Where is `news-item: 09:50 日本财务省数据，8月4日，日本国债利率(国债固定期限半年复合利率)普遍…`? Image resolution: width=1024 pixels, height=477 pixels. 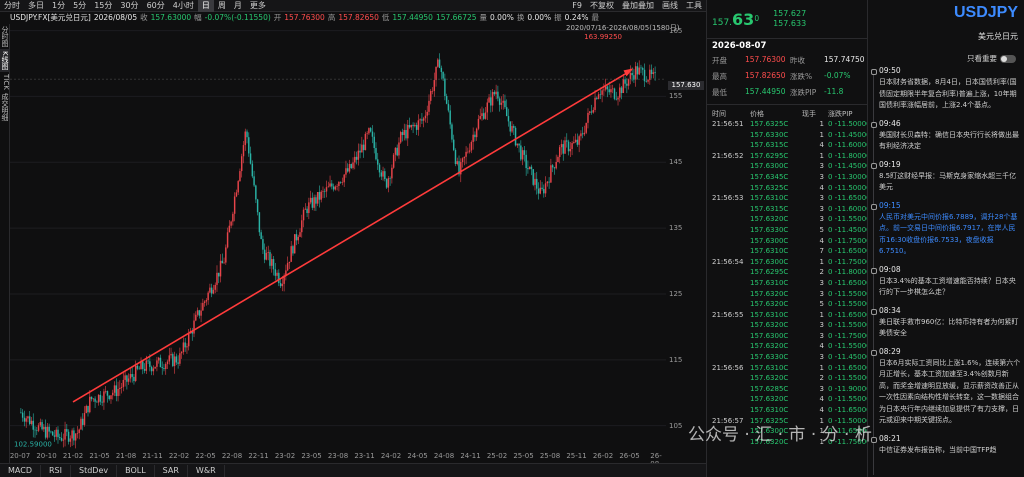 news-item: 09:50 日本财务省数据，8月4日，日本国债利率(国债固定期限半年复合利率)普遍… is located at coordinates (946, 89).